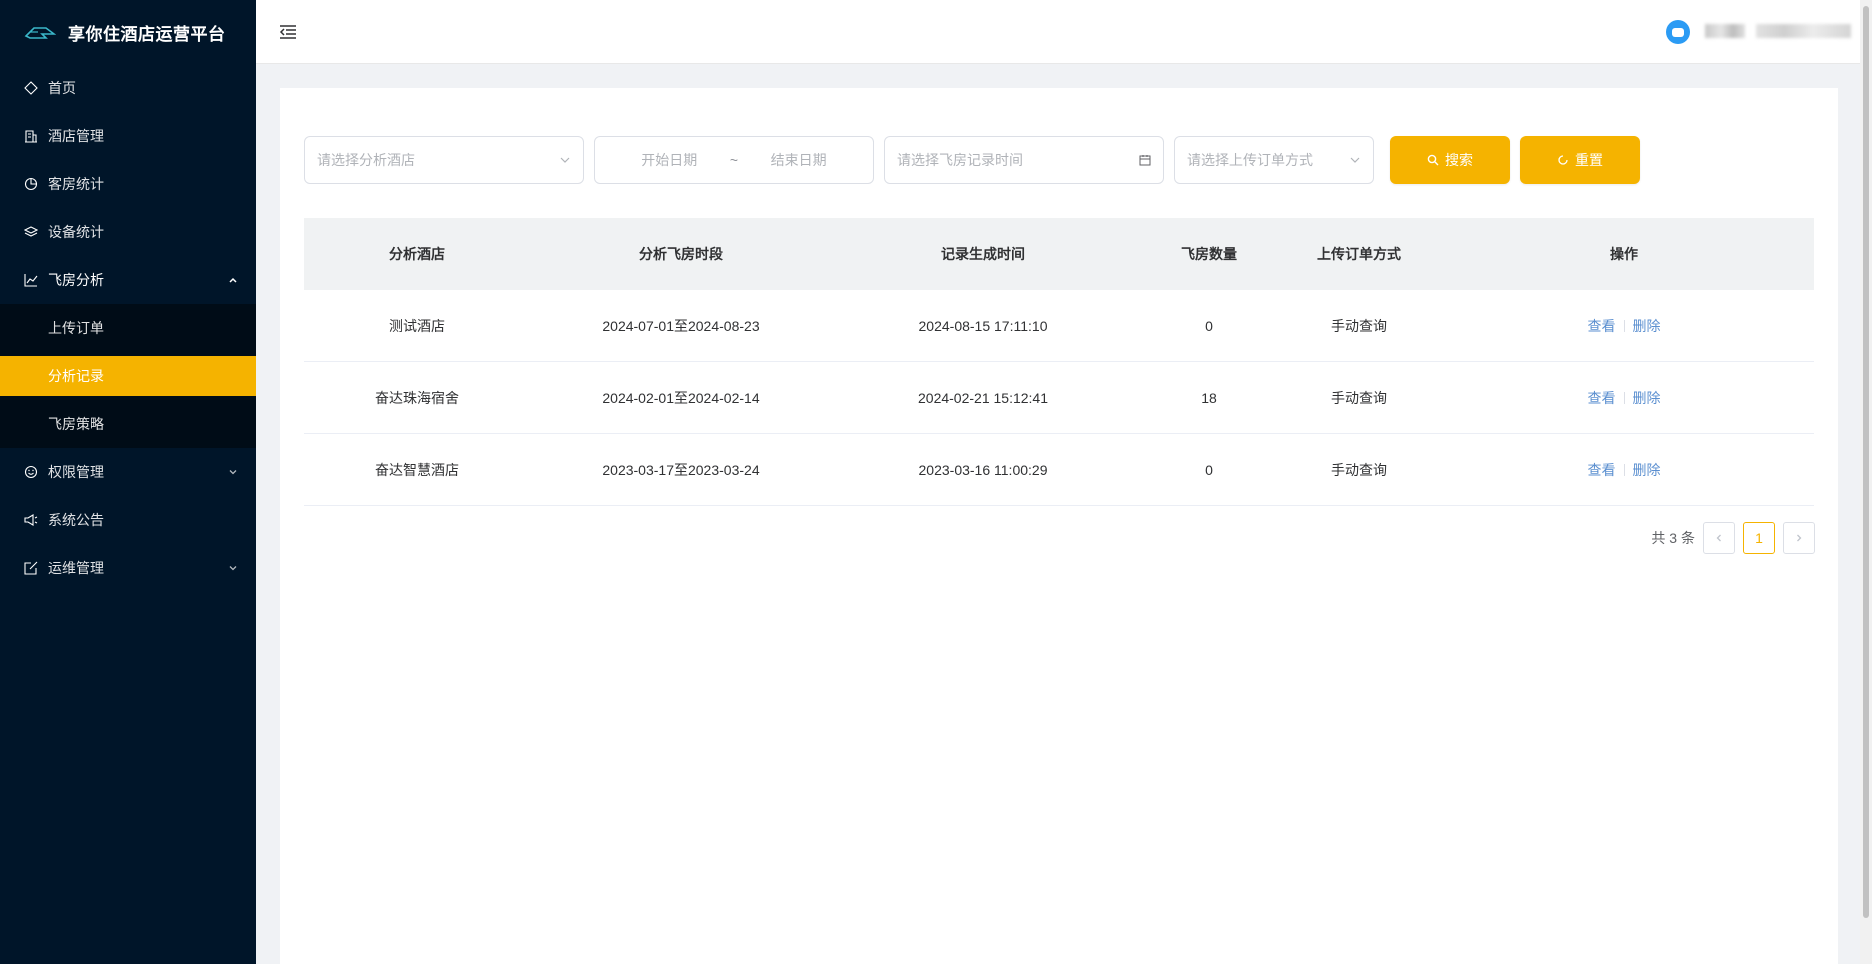 The image size is (1872, 964). What do you see at coordinates (128, 424) in the screenshot?
I see `sidebar-item-fly-room-strategy: 飞房策略` at bounding box center [128, 424].